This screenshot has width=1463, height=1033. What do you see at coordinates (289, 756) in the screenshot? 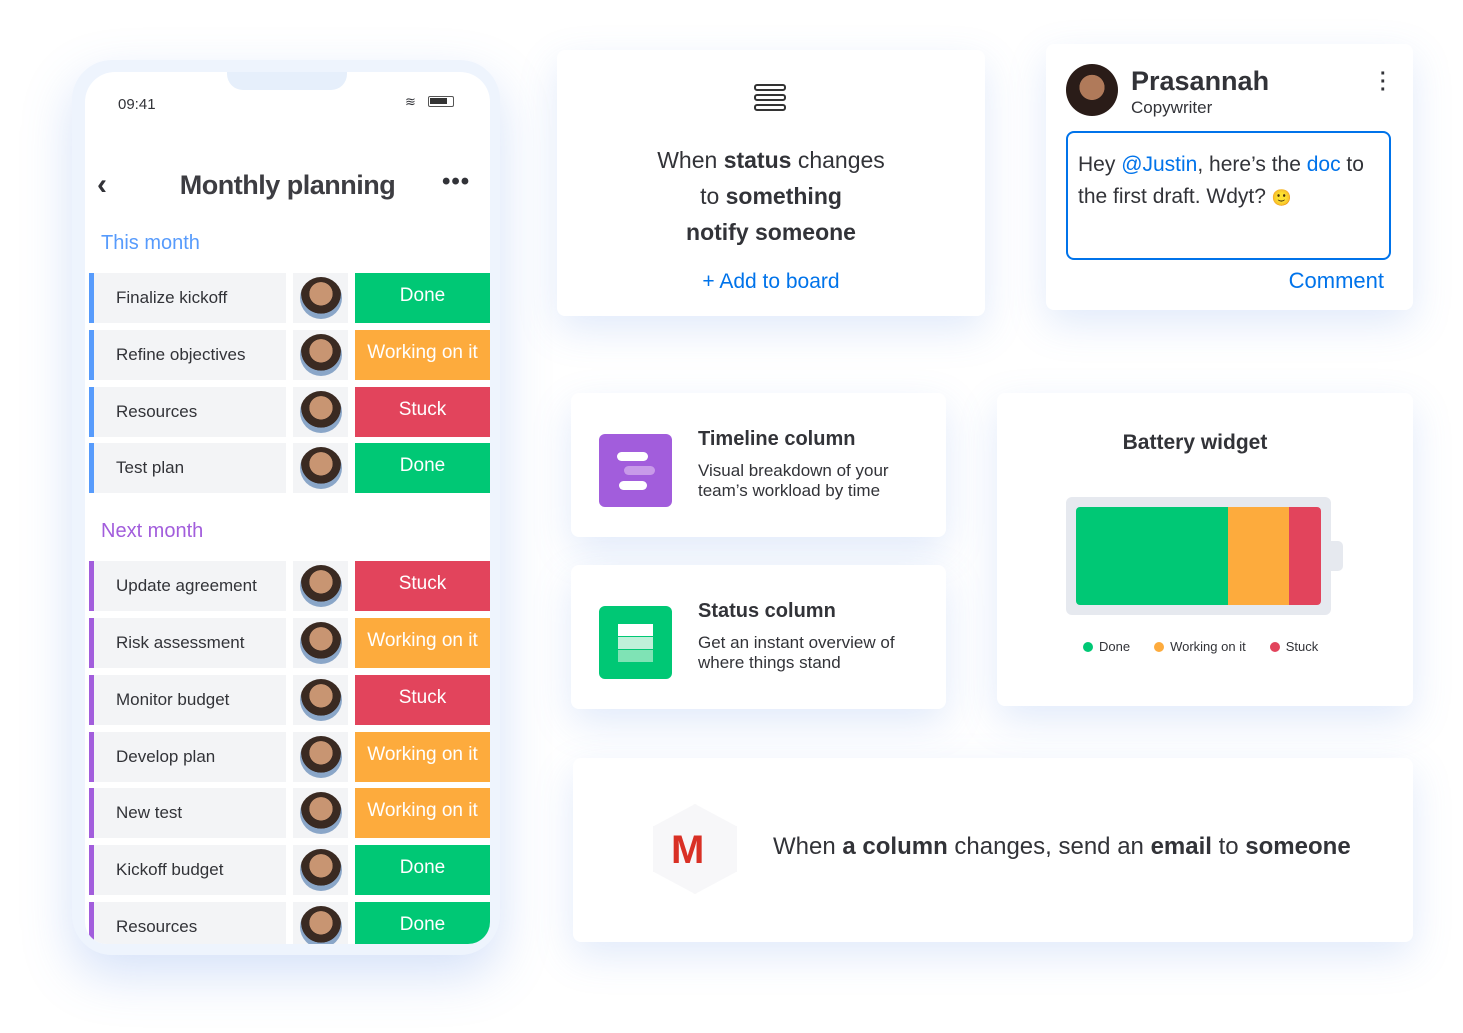
I see `table-row: Develop plan Working on it` at bounding box center [289, 756].